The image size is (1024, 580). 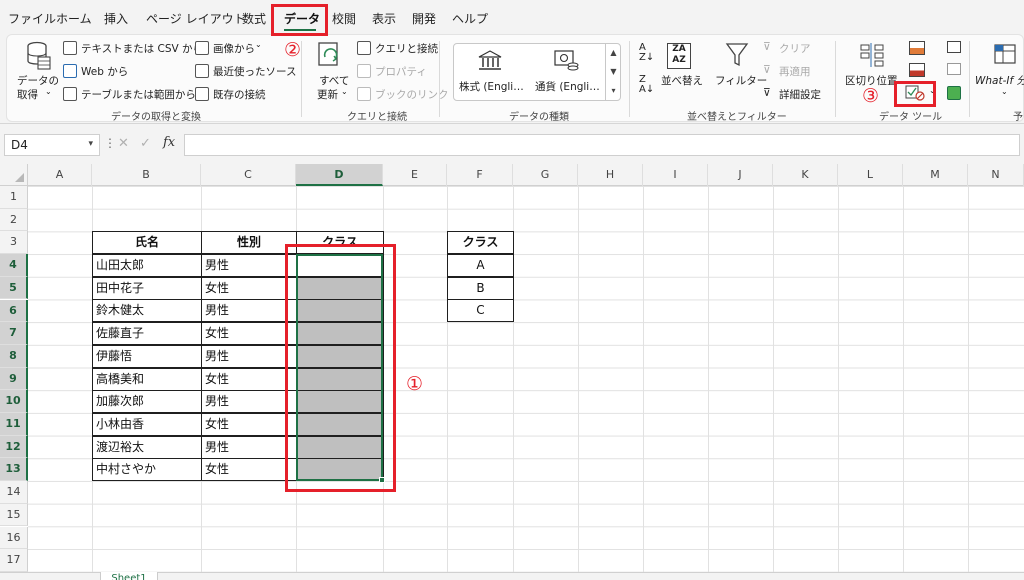 What do you see at coordinates (145, 143) in the screenshot?
I see `check-icon: ✓` at bounding box center [145, 143].